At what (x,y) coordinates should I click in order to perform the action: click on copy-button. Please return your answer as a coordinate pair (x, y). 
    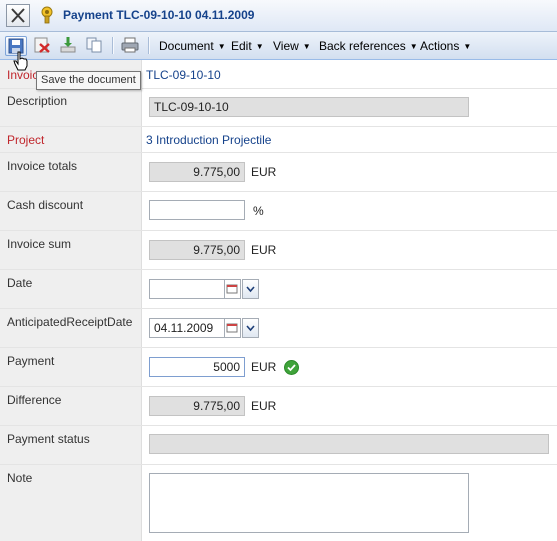
    Looking at the image, I should click on (94, 45).